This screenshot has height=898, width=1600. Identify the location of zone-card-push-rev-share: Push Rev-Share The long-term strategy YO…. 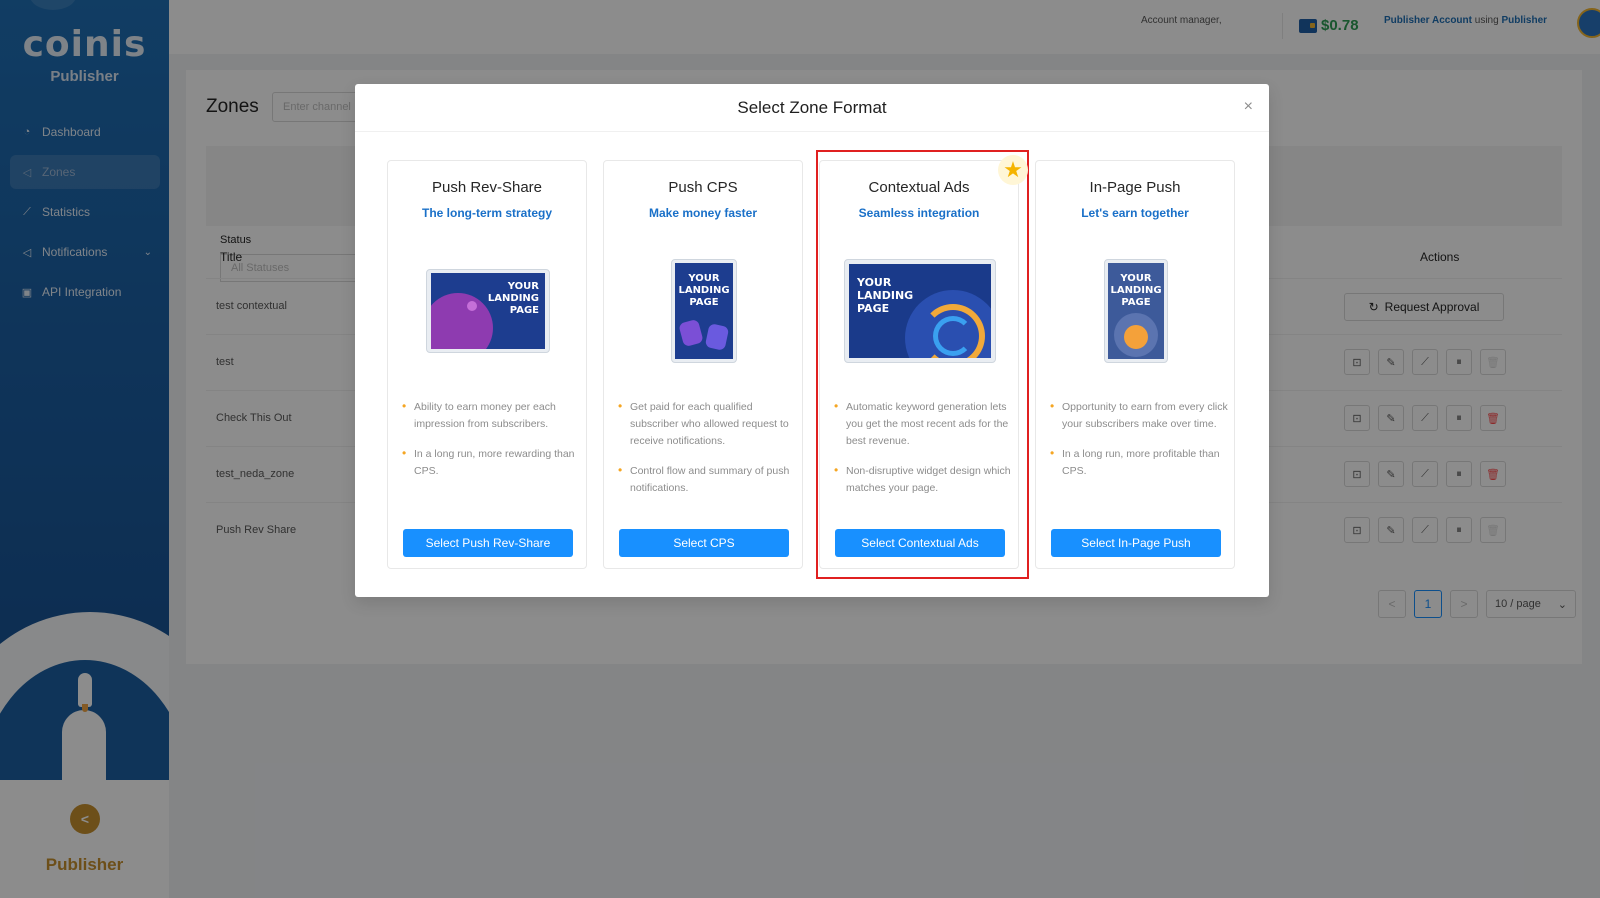
(487, 364).